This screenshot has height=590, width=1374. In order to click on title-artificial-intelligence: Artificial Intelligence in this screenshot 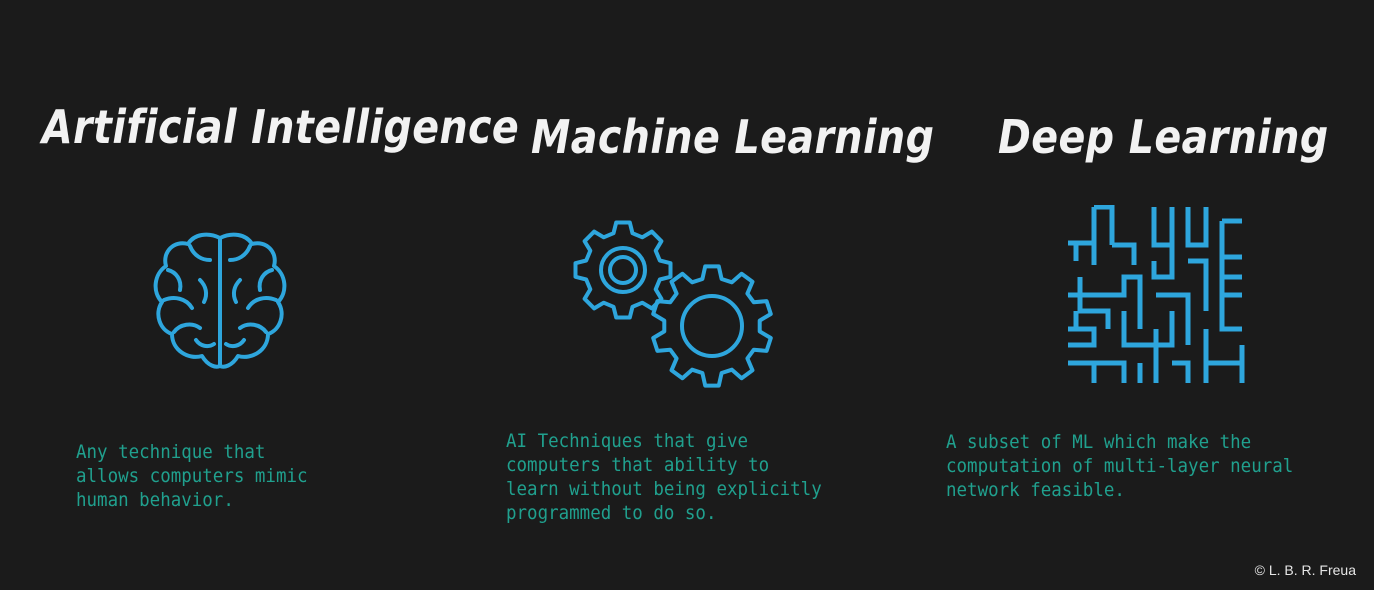, I will do `click(281, 127)`.